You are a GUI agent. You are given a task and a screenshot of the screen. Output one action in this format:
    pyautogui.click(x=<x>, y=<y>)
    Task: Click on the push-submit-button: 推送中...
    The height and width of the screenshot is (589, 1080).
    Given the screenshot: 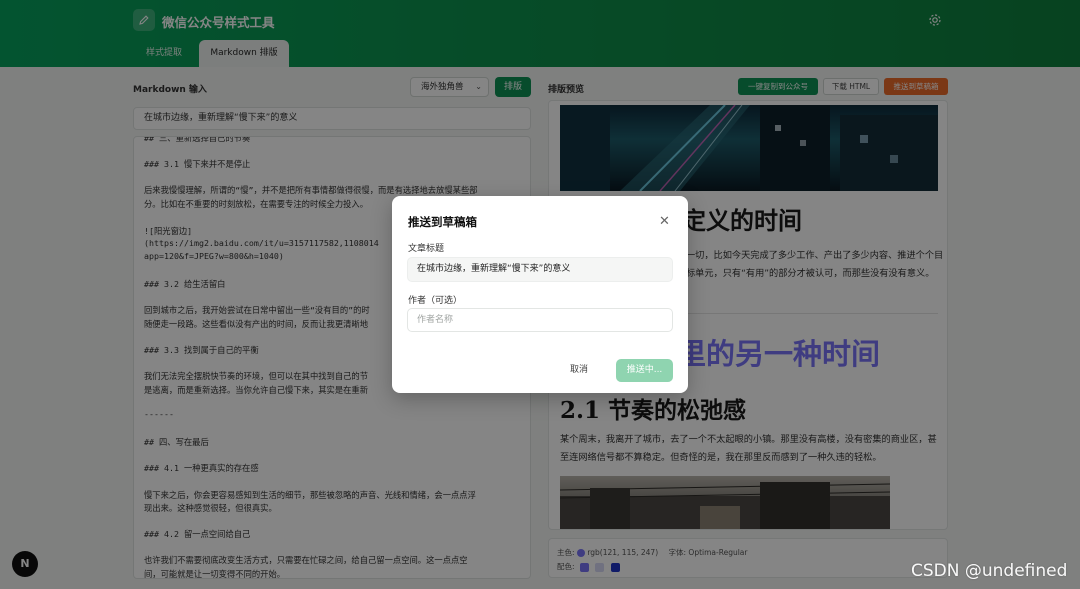 What is the action you would take?
    pyautogui.click(x=644, y=370)
    